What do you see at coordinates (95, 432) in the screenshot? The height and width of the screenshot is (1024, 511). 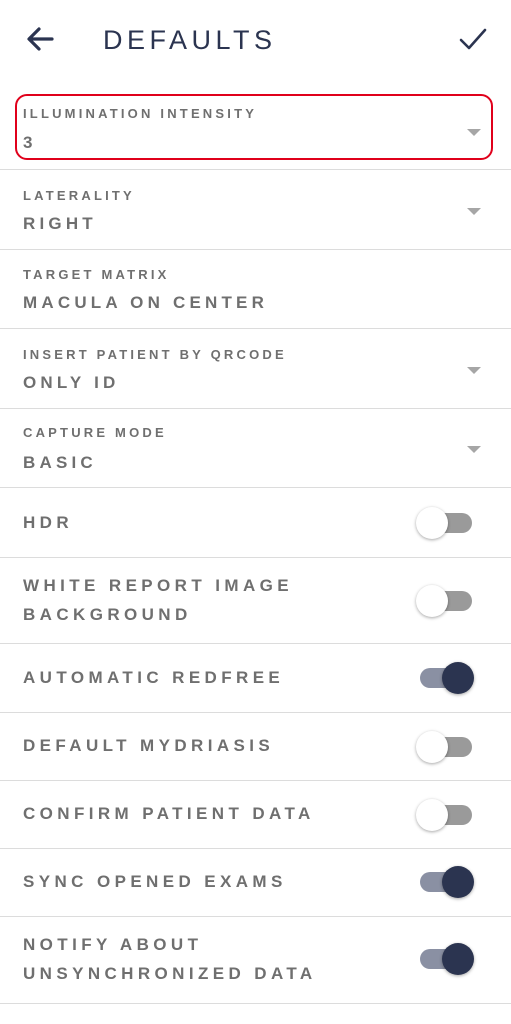 I see `capture-mode-label: CAPTURE MODE` at bounding box center [95, 432].